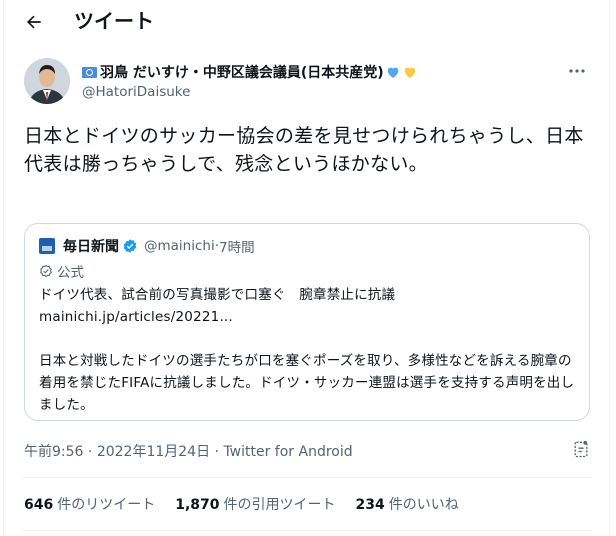  Describe the element at coordinates (91, 246) in the screenshot. I see `quoted-author-name: 毎日新聞` at that location.